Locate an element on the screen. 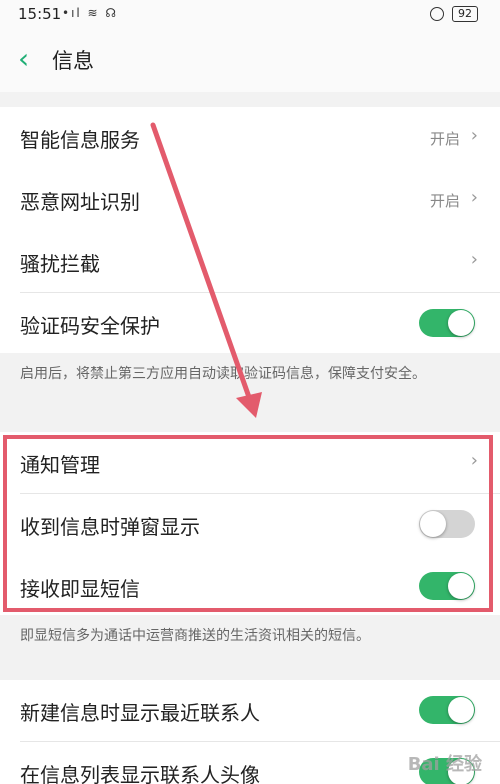  harassment-block-row: 骚扰拦截 › is located at coordinates (250, 262).